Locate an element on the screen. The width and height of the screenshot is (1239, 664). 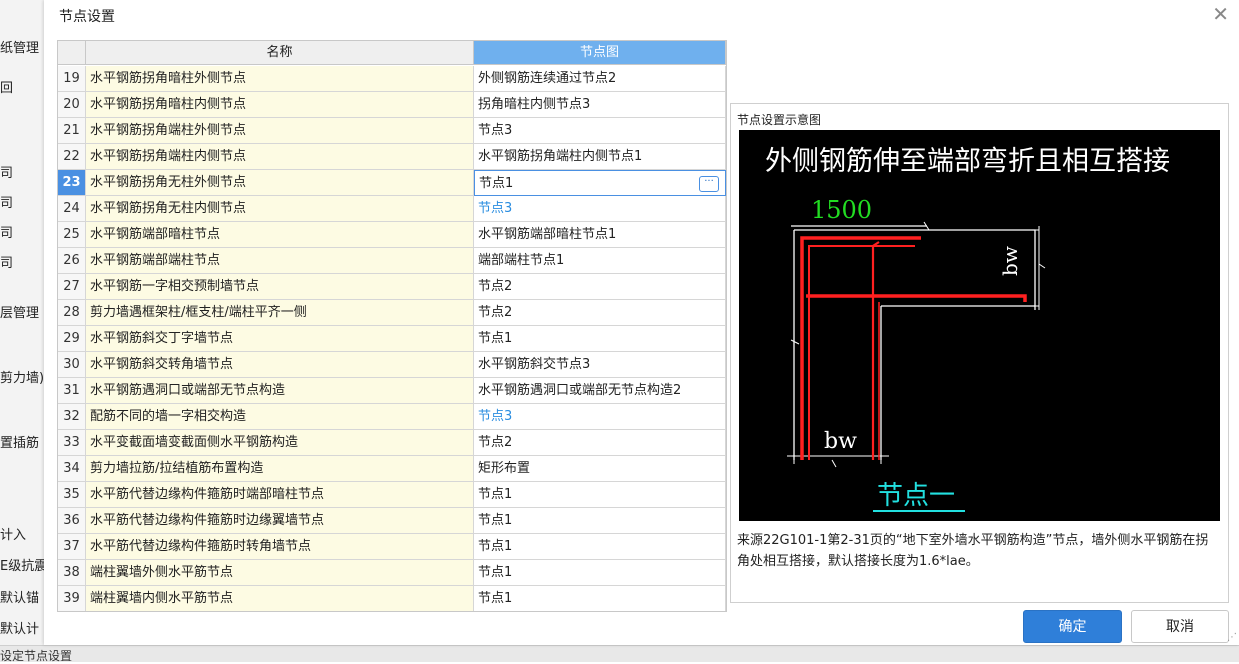
table-row: 35 水平筋代替边缘构件箍筋时端部暗柱节点 节点1 is located at coordinates (392, 495).